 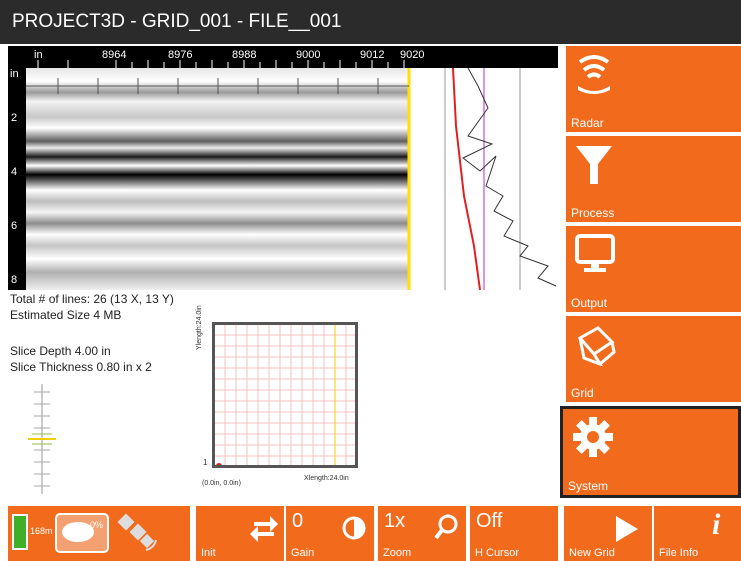 I want to click on gain-button: 0 Gain, so click(x=330, y=533).